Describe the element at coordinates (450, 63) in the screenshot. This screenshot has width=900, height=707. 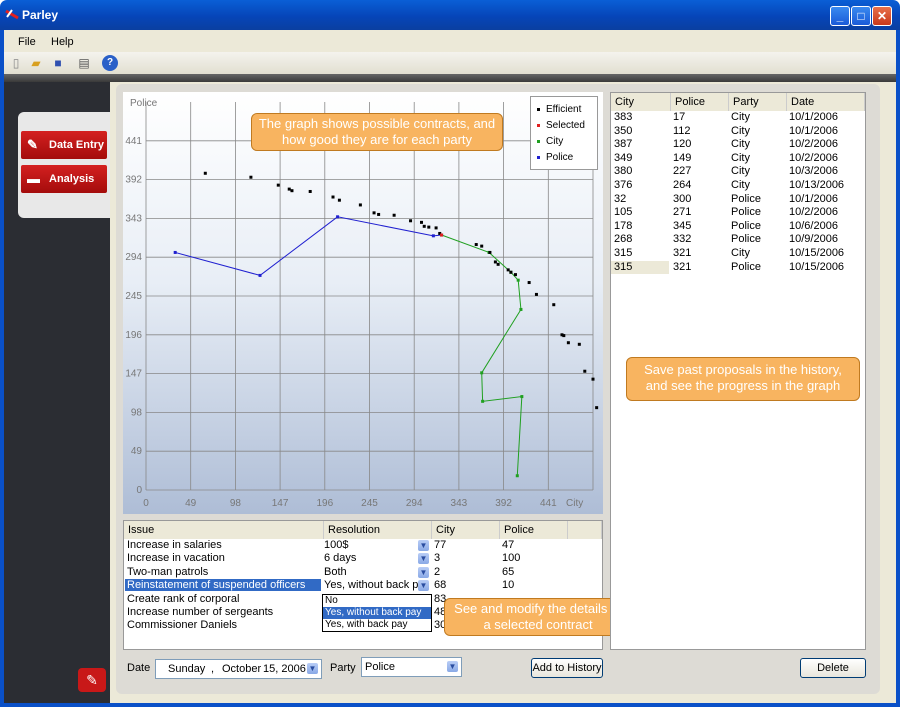
I see `toolbar` at that location.